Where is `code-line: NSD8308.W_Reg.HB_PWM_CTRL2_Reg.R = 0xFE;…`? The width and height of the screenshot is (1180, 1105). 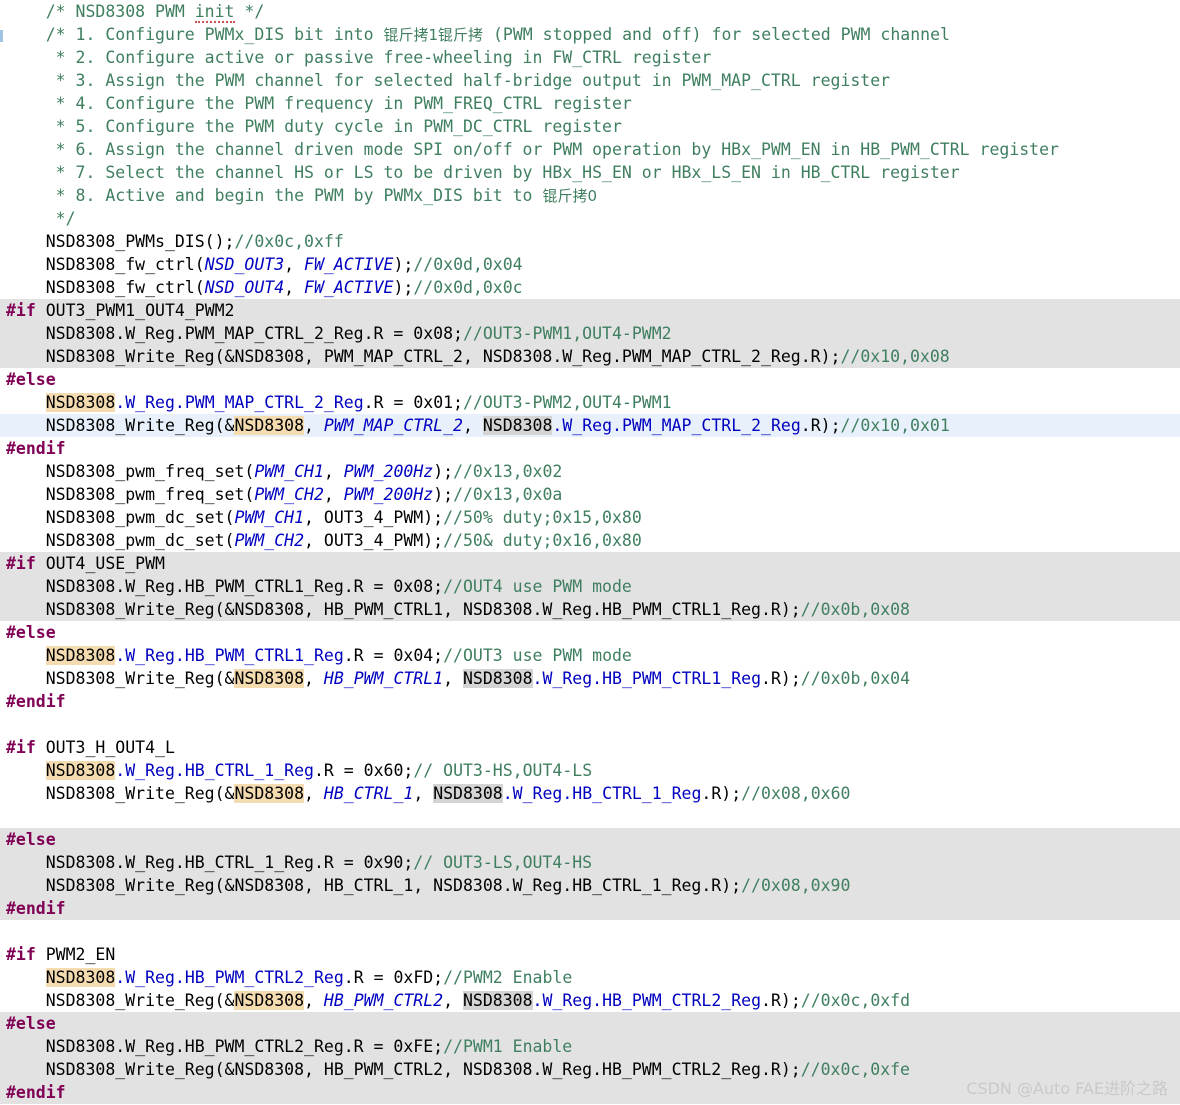
code-line: NSD8308.W_Reg.HB_PWM_CTRL2_Reg.R = 0xFE;… is located at coordinates (590, 1046).